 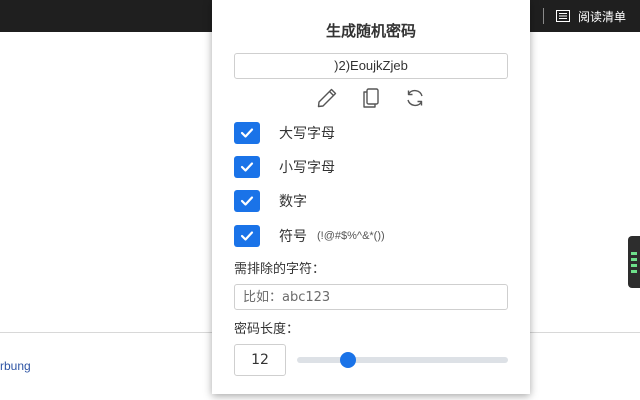 What do you see at coordinates (634, 262) in the screenshot?
I see `side-panel-handle` at bounding box center [634, 262].